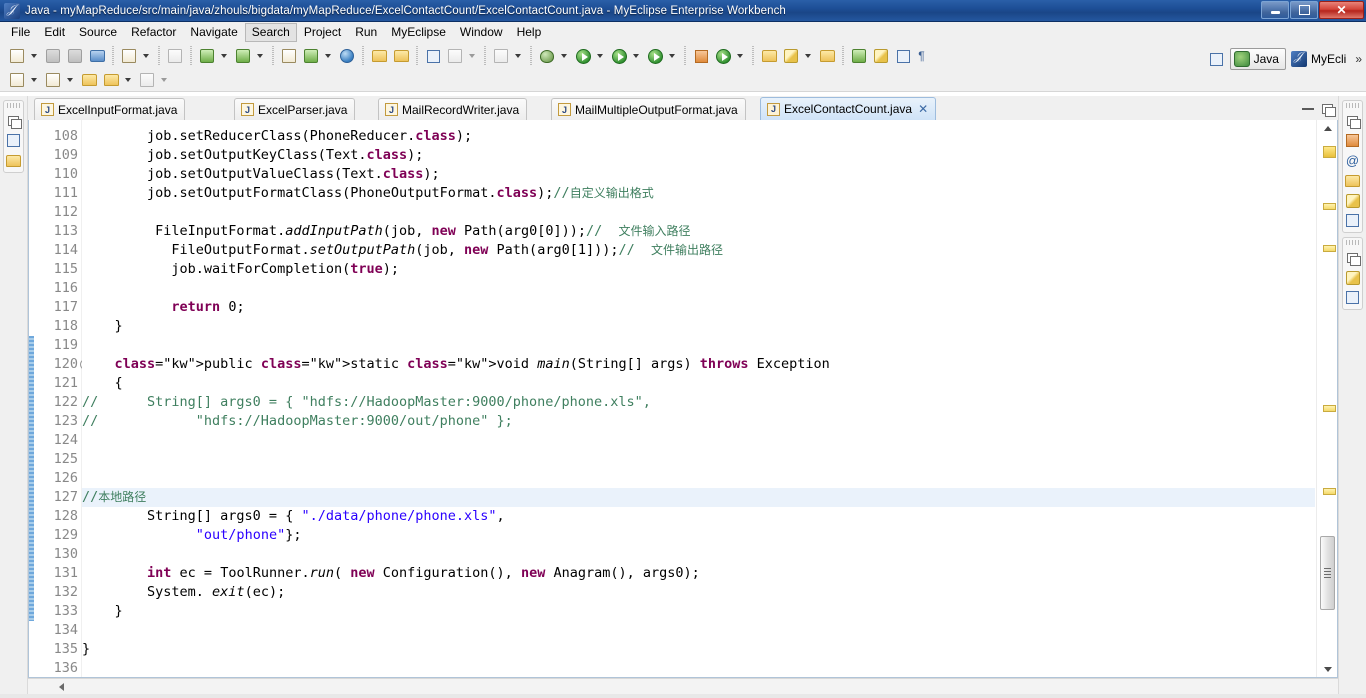  Describe the element at coordinates (1327, 669) in the screenshot. I see `scroll-down-button` at that location.